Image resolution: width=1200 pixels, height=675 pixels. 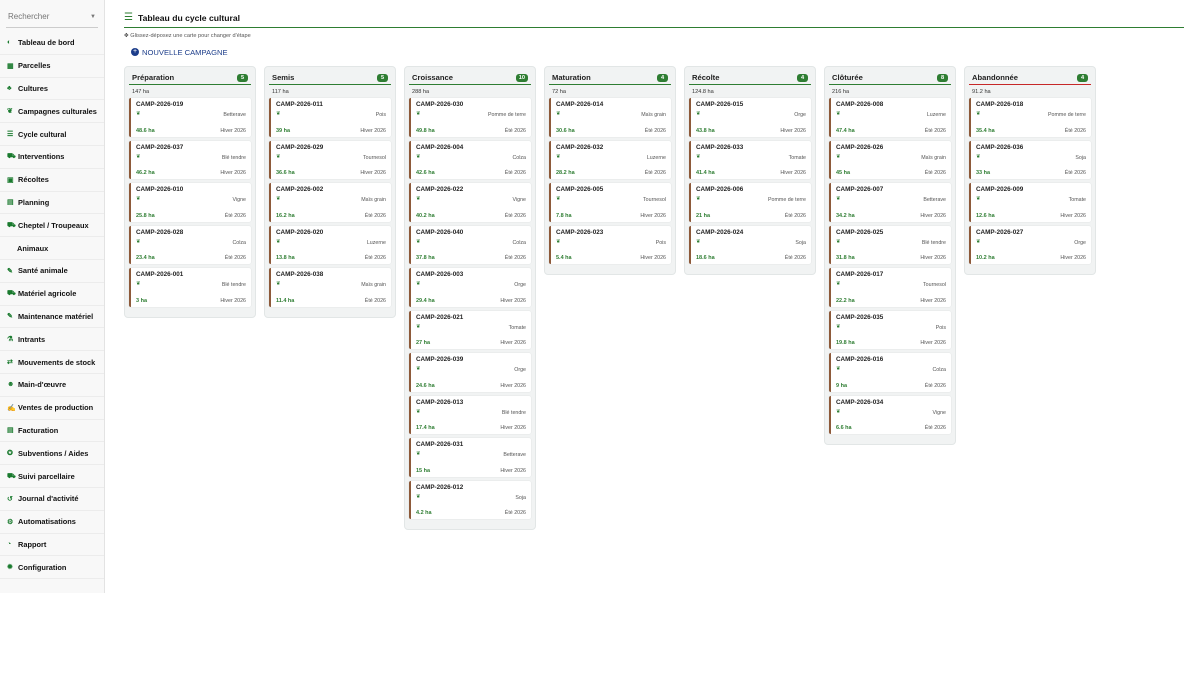 I want to click on sidebar-item-ventes-de-production: ✍ Ventes de production, so click(x=52, y=408).